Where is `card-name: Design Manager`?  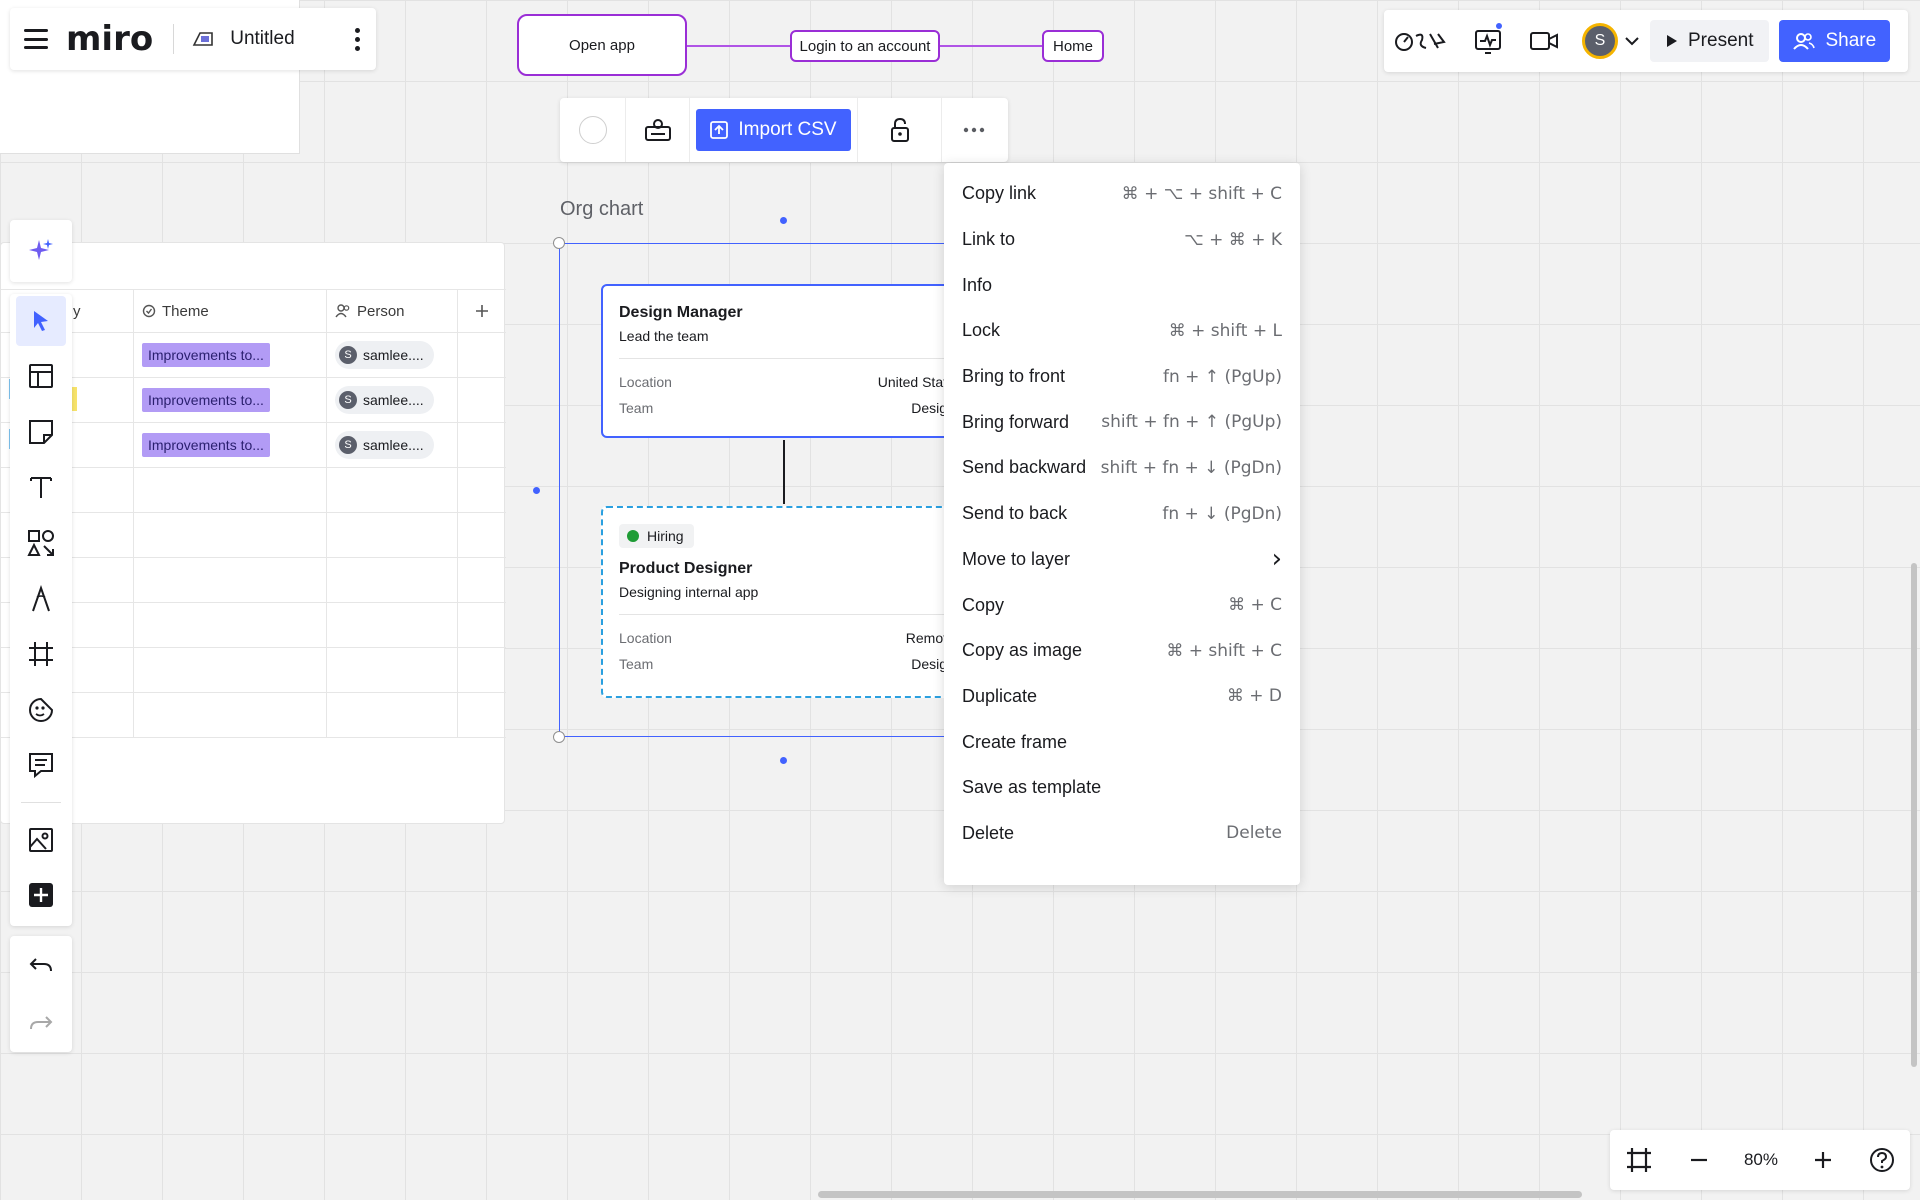 card-name: Design Manager is located at coordinates (681, 312).